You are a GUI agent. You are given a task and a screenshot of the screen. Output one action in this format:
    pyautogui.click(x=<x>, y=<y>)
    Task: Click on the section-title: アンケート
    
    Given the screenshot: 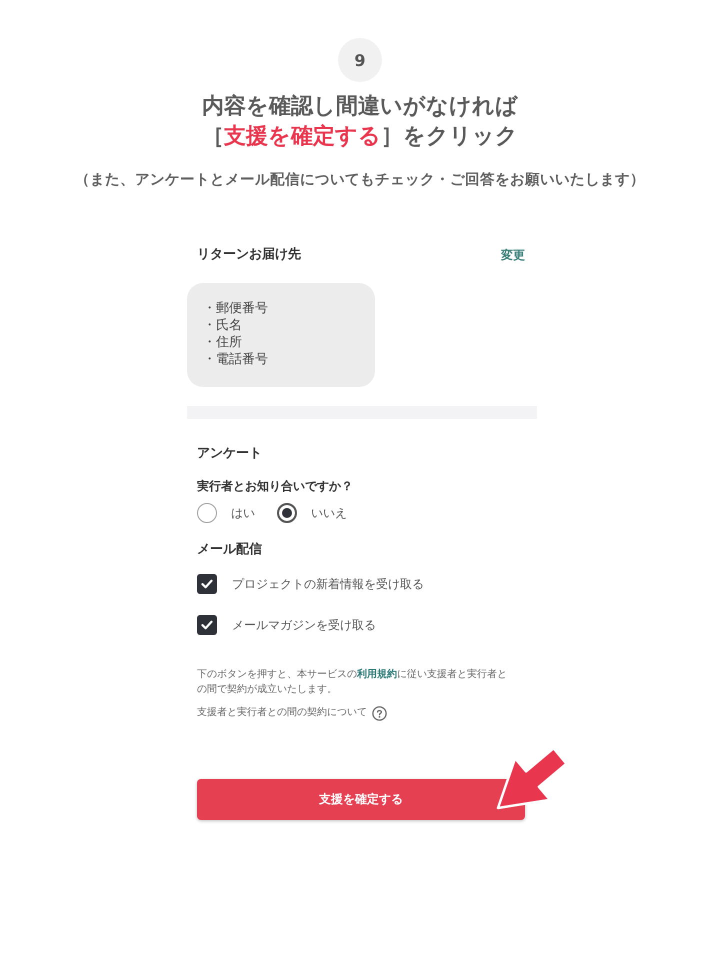 What is the action you would take?
    pyautogui.click(x=229, y=454)
    